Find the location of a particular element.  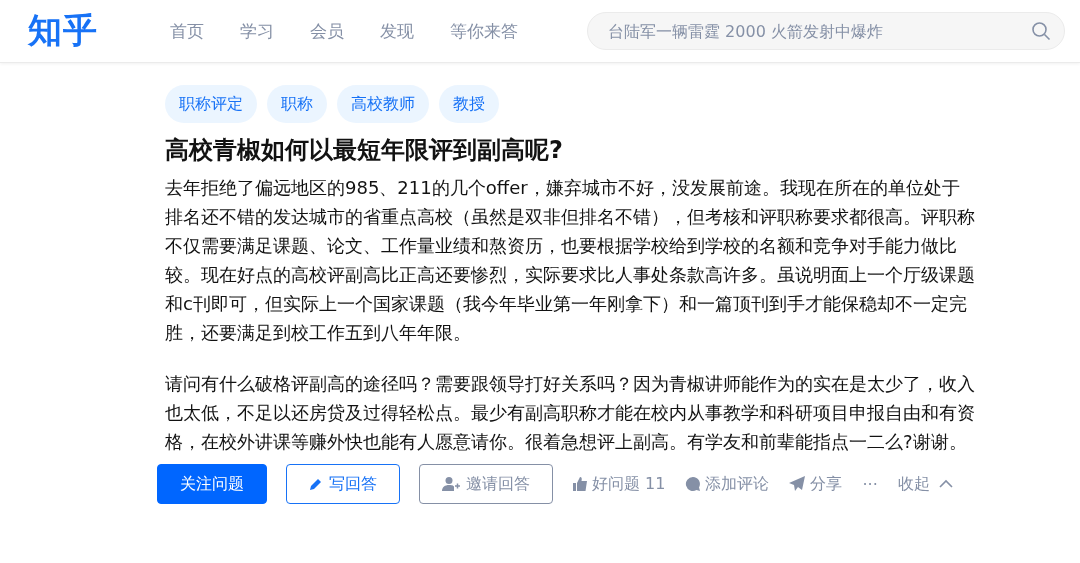

thumbs-up-icon is located at coordinates (580, 484).